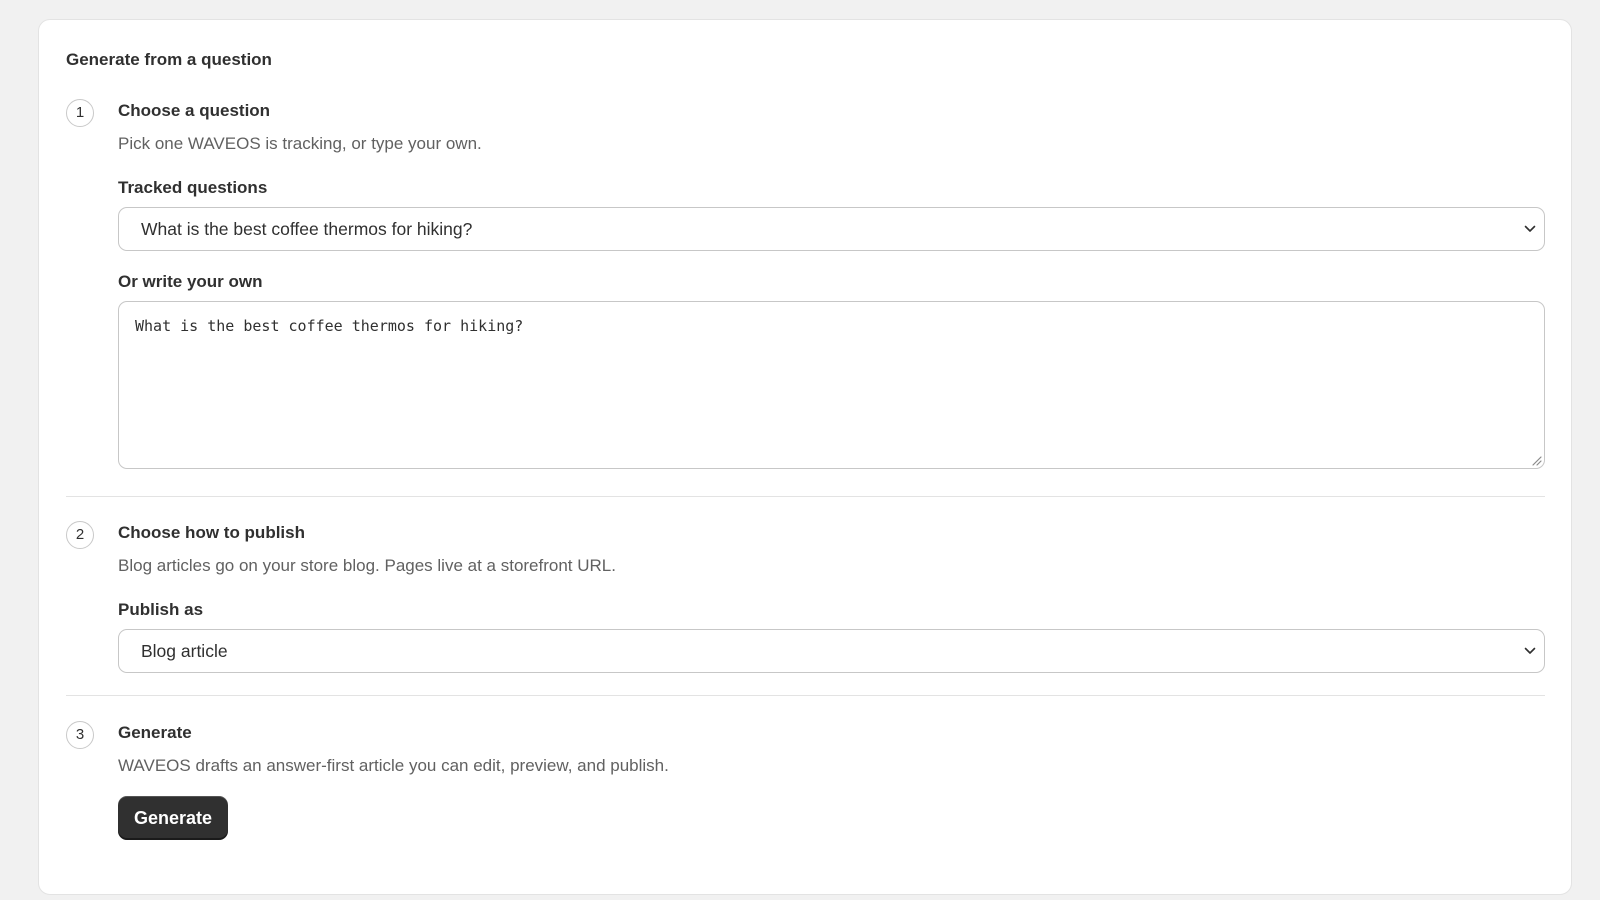 The image size is (1600, 900). I want to click on publish-as-value: Blog article, so click(184, 651).